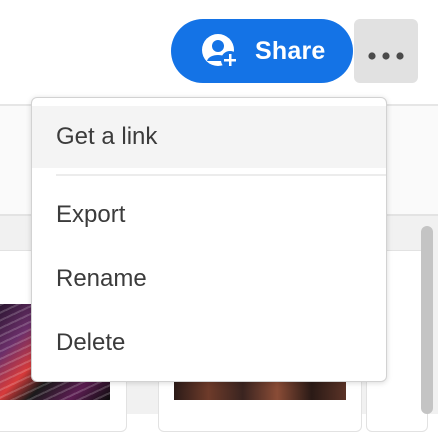  I want to click on add-user-icon, so click(222, 52).